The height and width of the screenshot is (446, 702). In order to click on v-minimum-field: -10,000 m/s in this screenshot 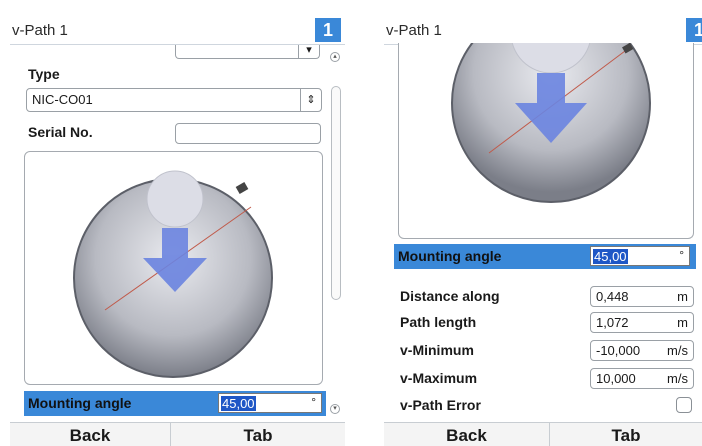, I will do `click(642, 350)`.